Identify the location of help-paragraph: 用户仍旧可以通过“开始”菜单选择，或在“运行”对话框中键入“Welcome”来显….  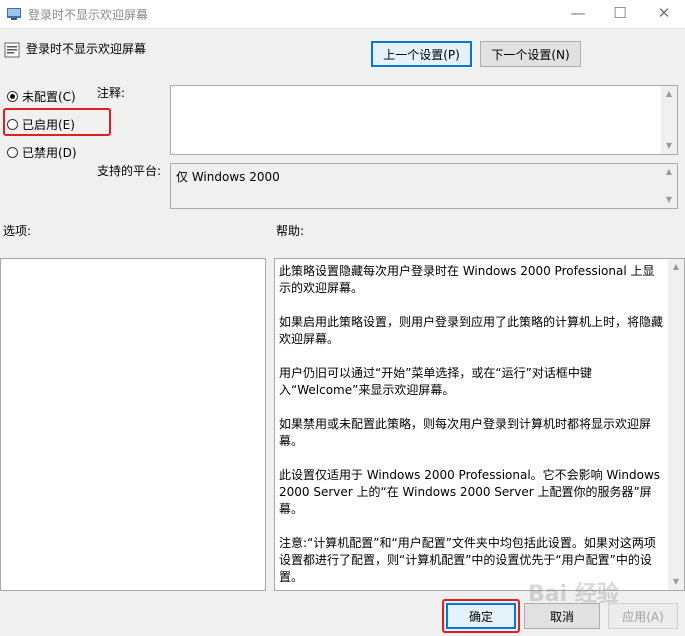
(435, 381).